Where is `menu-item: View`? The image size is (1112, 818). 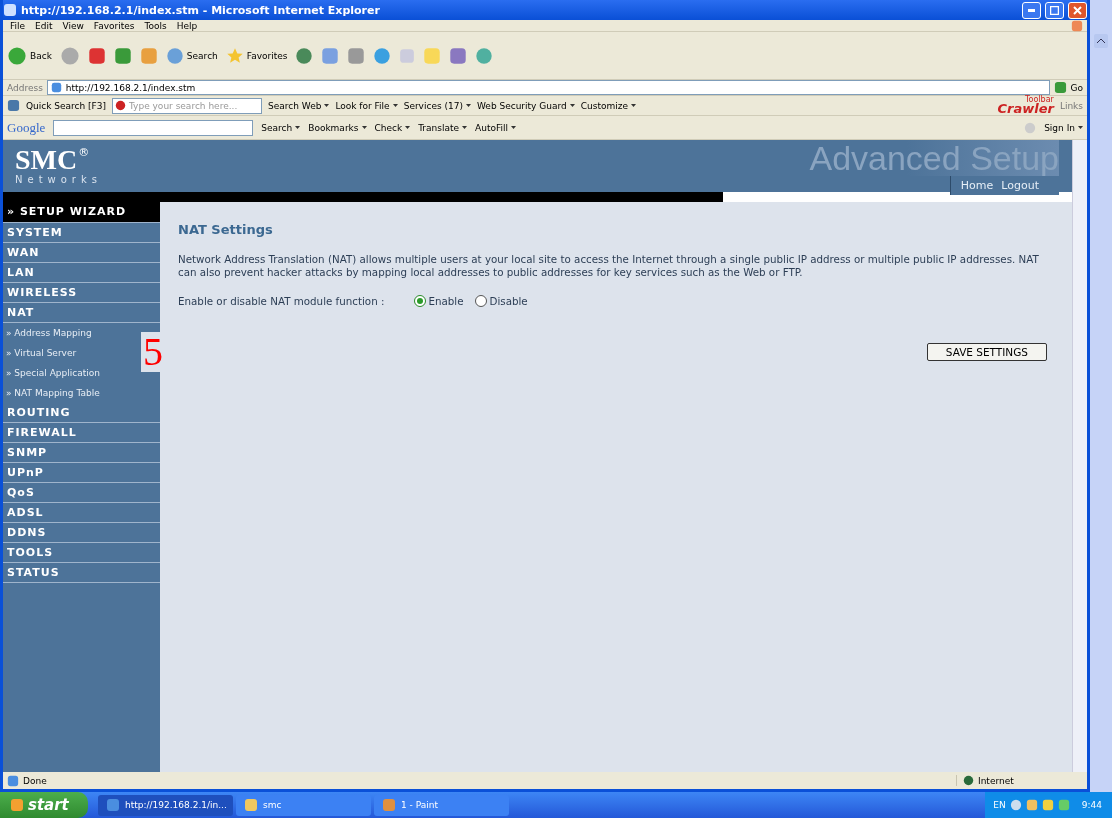 menu-item: View is located at coordinates (73, 25).